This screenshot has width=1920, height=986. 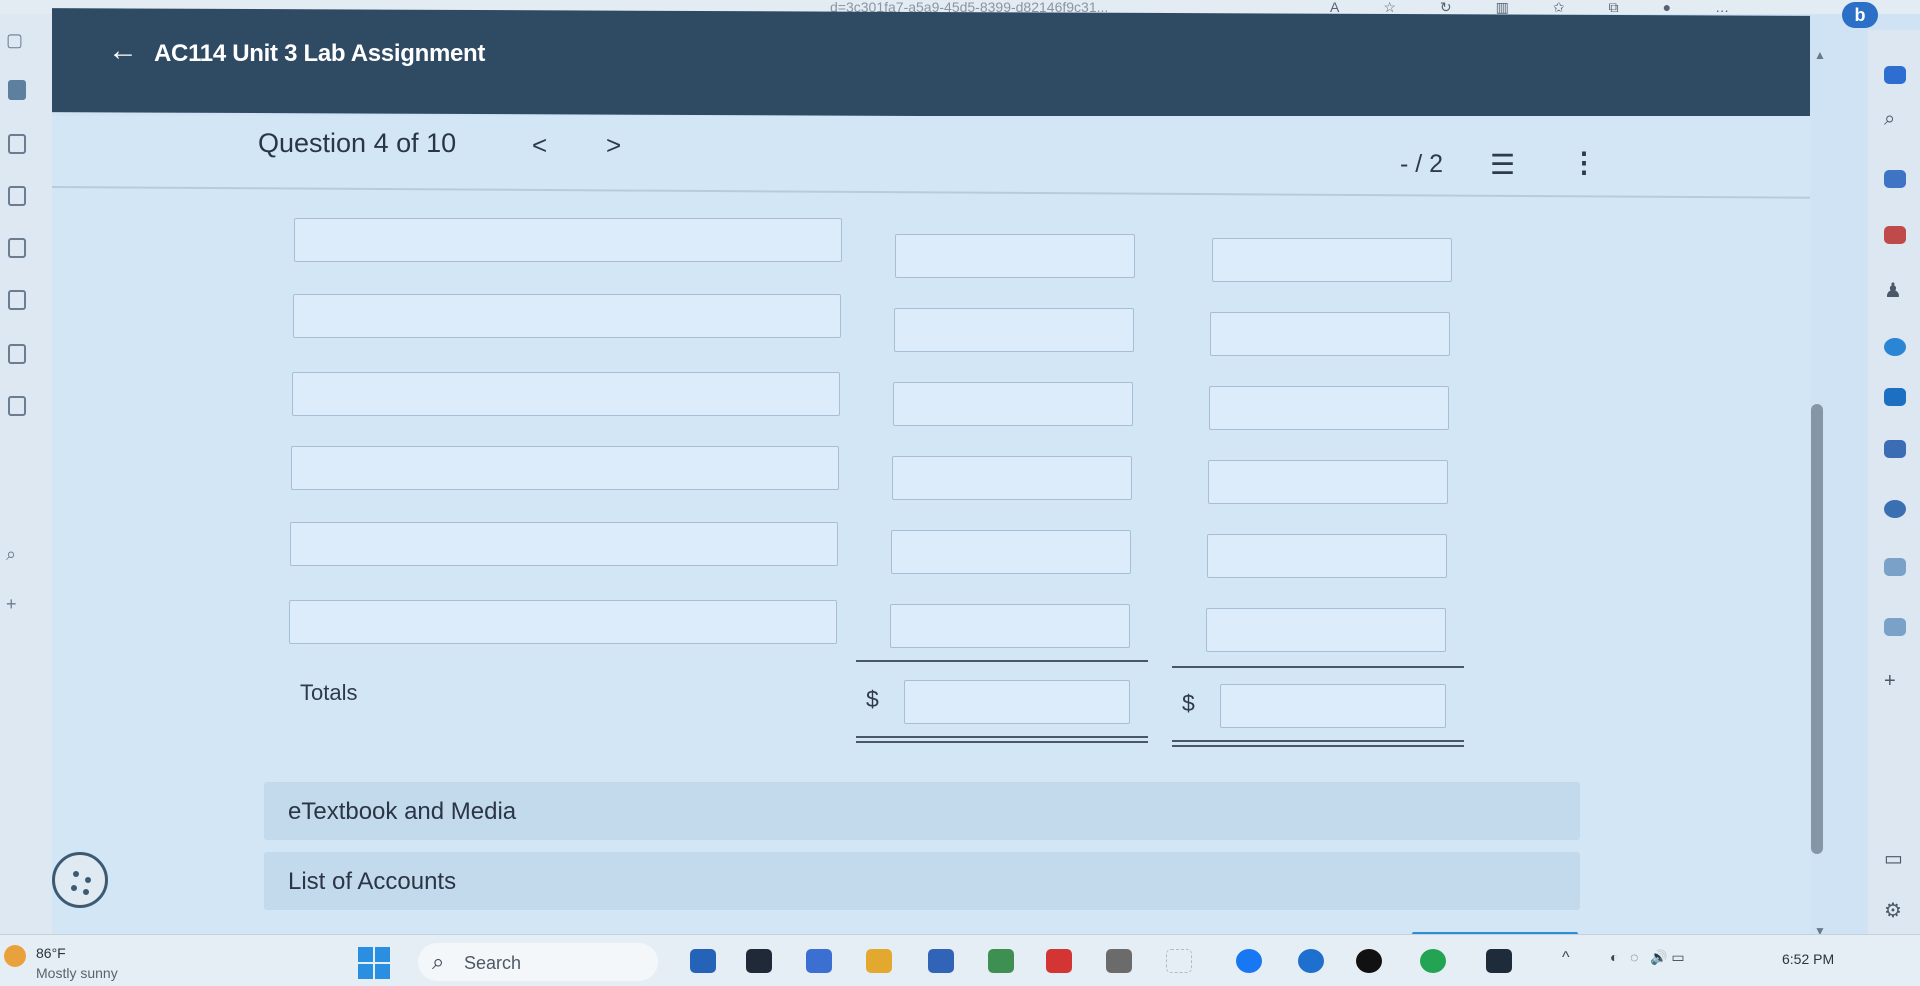 I want to click on games-icon: ♟, so click(x=1893, y=290).